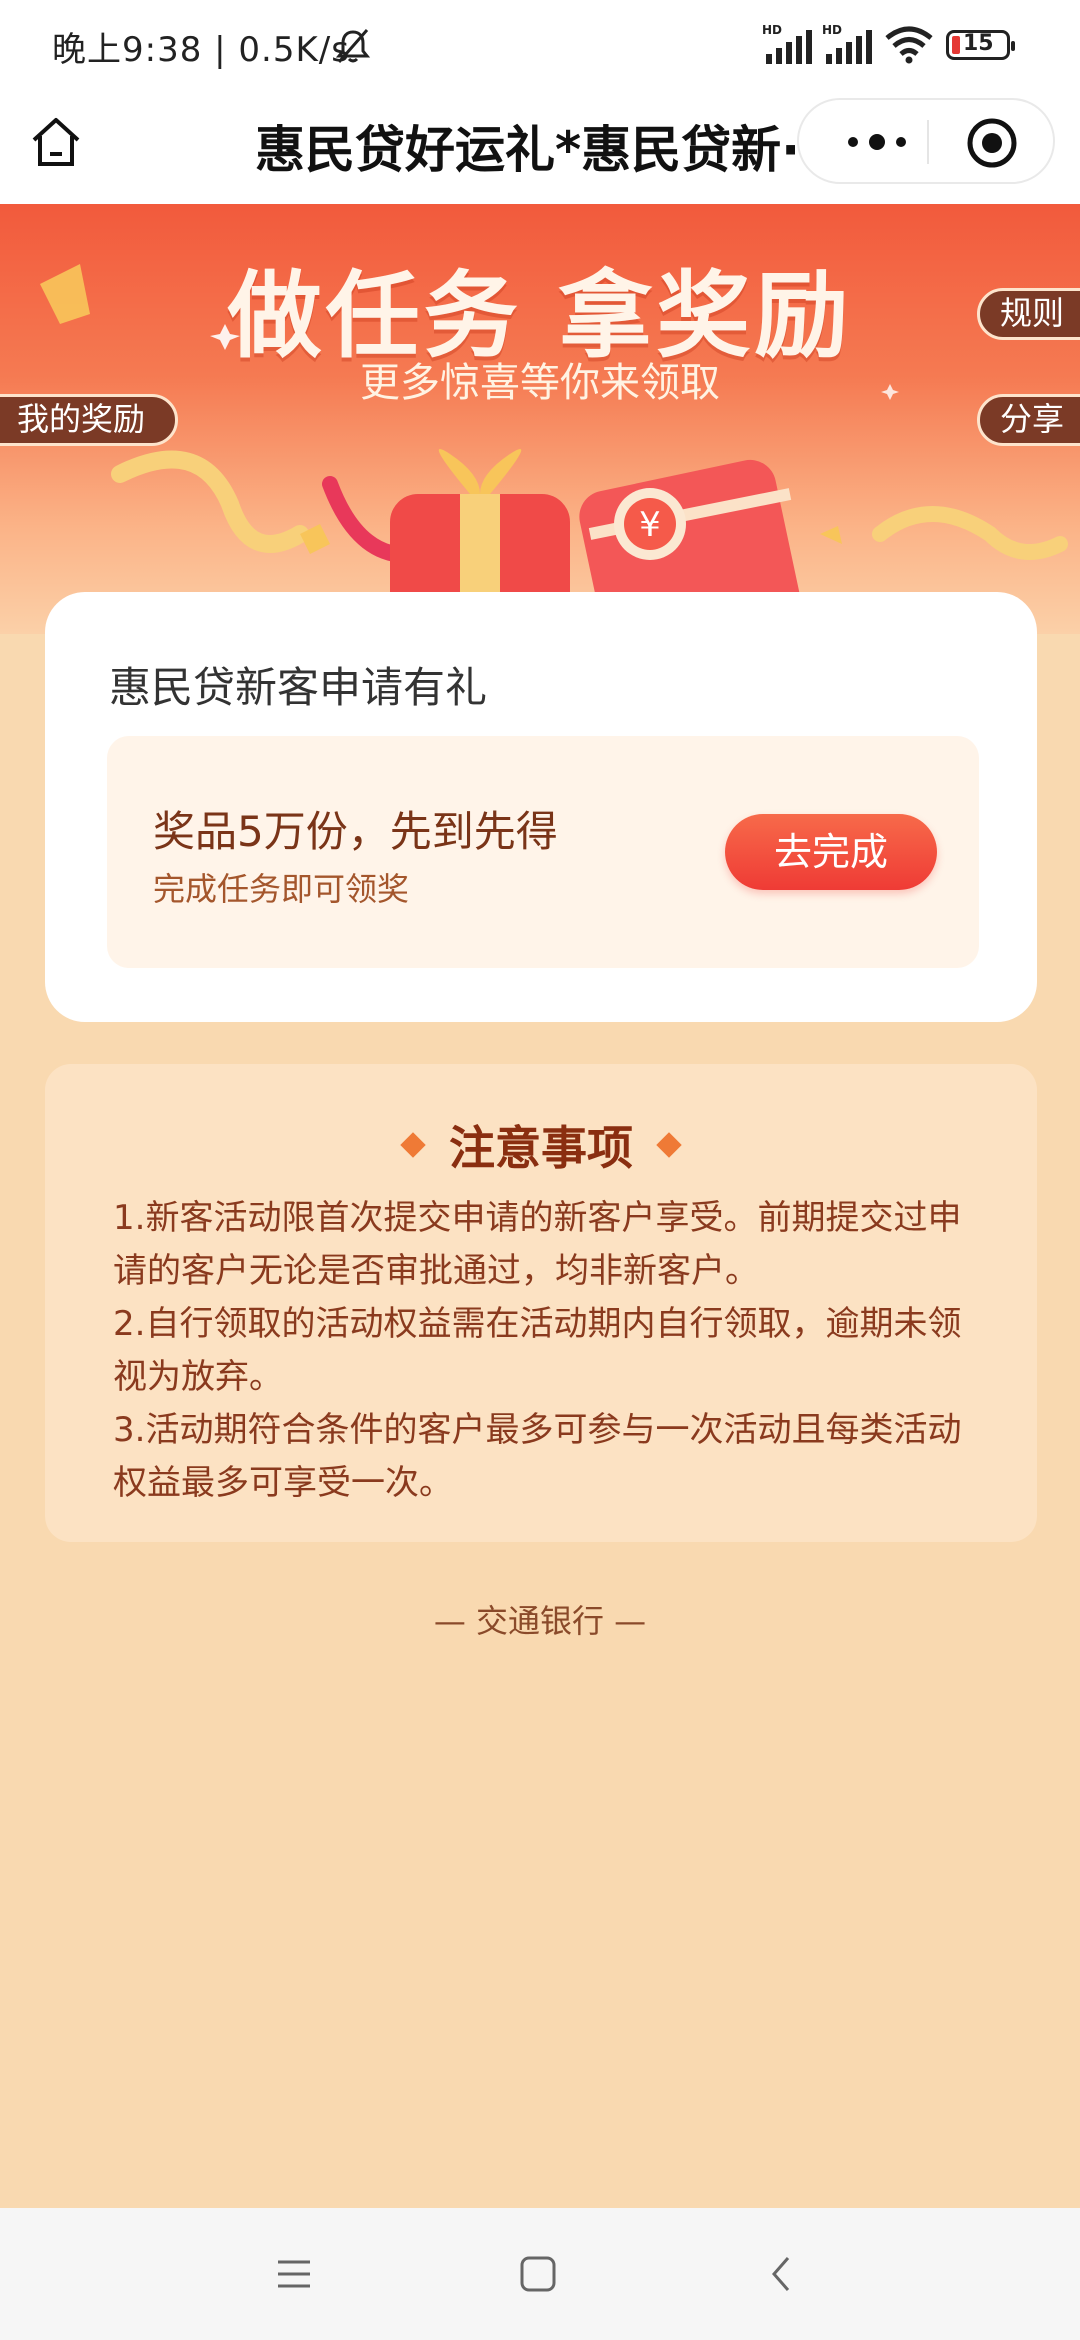 This screenshot has height=2340, width=1080. I want to click on notes-item: 3.活动期符合条件的客户最多可参与一次活动且每类活动权益最多可享受一次。, so click(537, 1456).